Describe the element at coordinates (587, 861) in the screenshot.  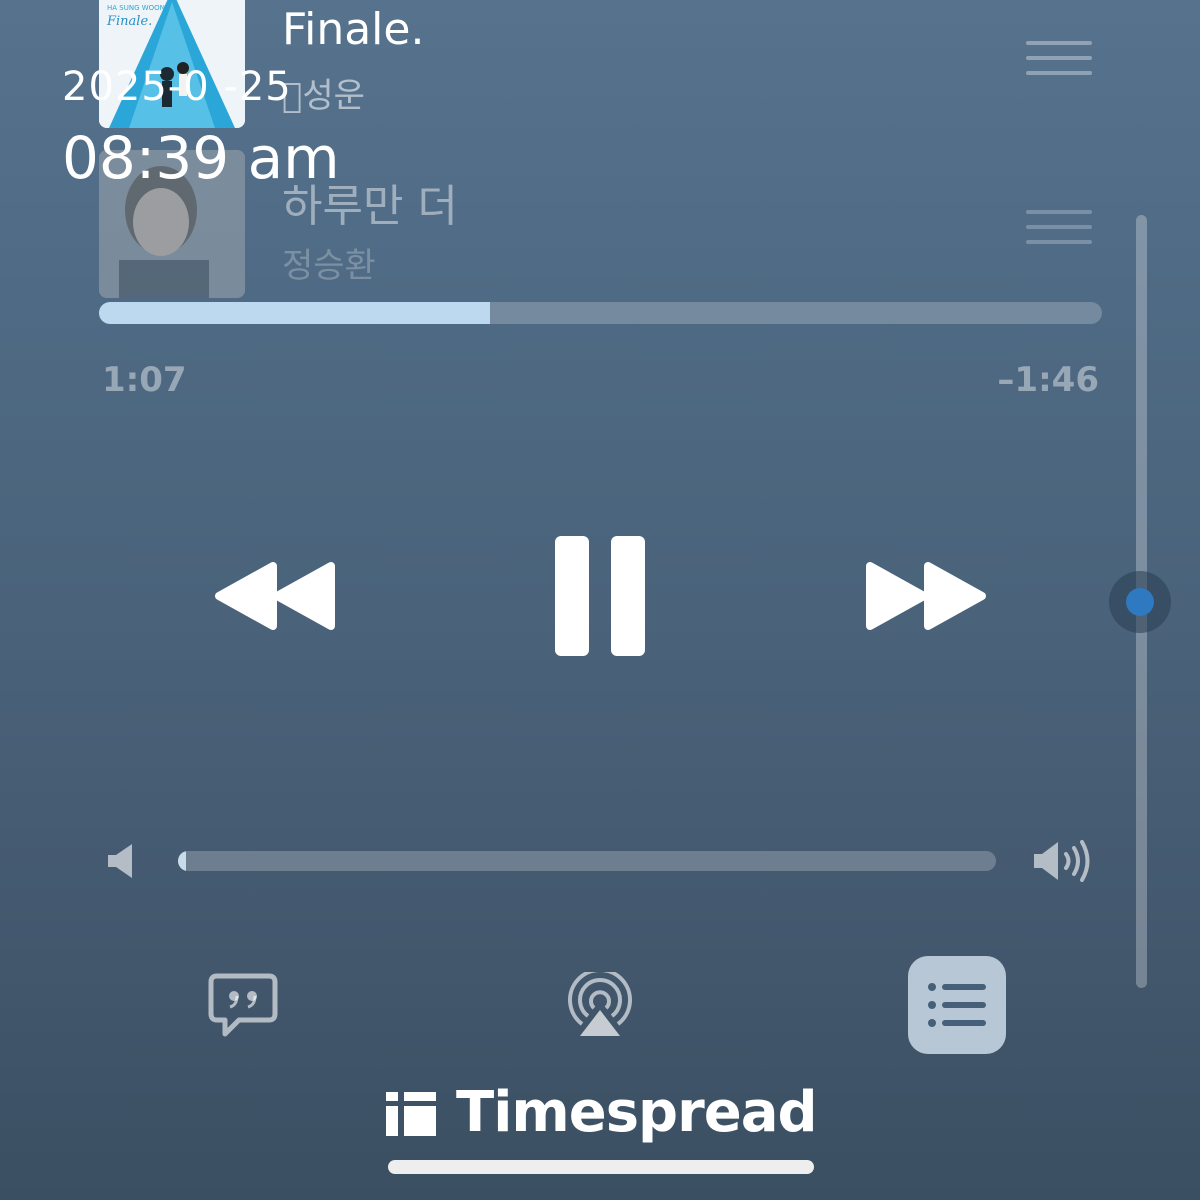
I see `volume-slider` at that location.